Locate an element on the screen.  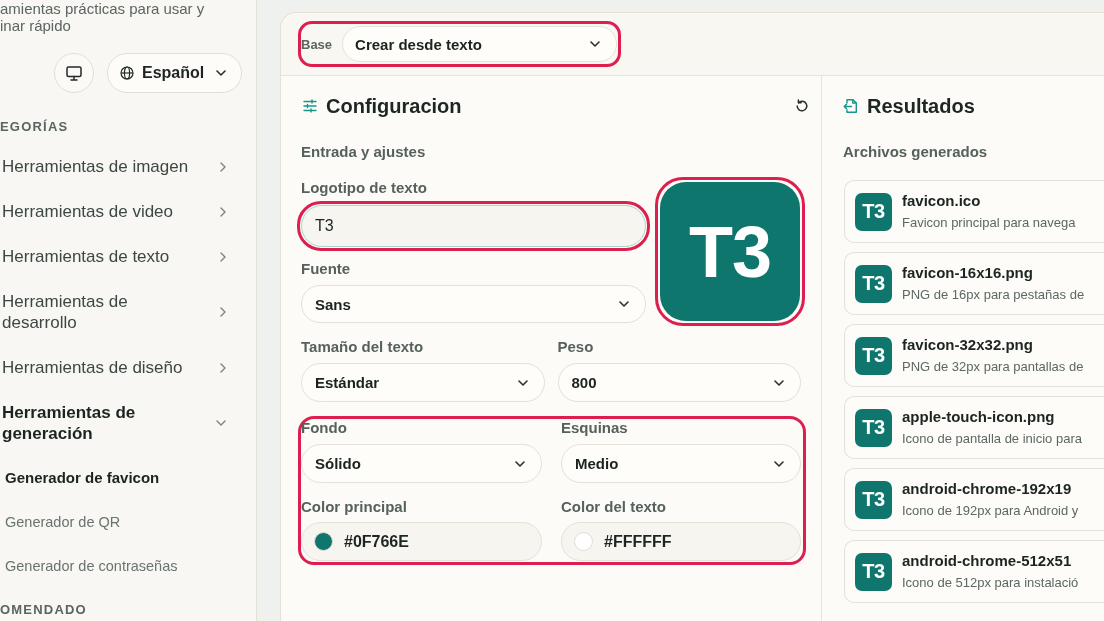
category-item: Herramientas de texto is located at coordinates (128, 256).